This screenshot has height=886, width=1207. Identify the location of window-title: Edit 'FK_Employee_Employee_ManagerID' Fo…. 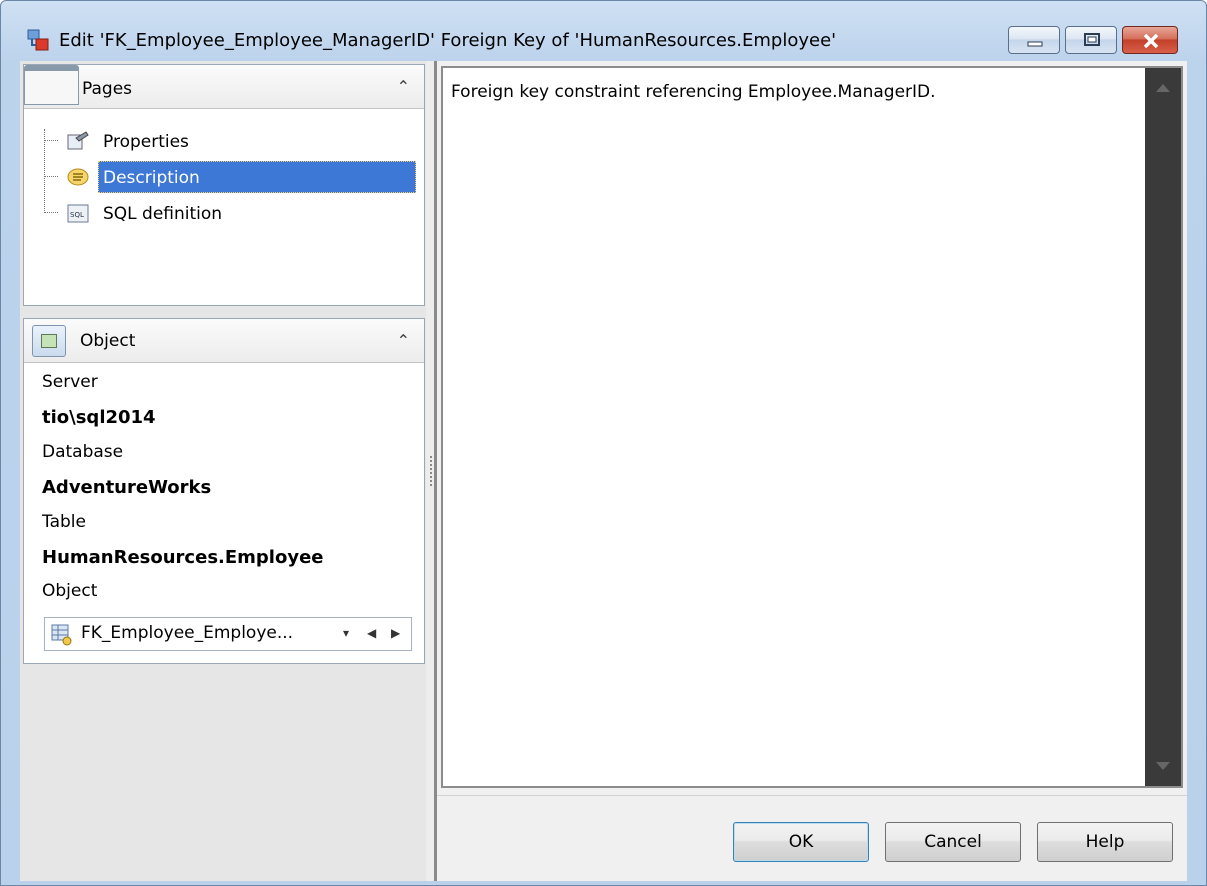
(448, 40).